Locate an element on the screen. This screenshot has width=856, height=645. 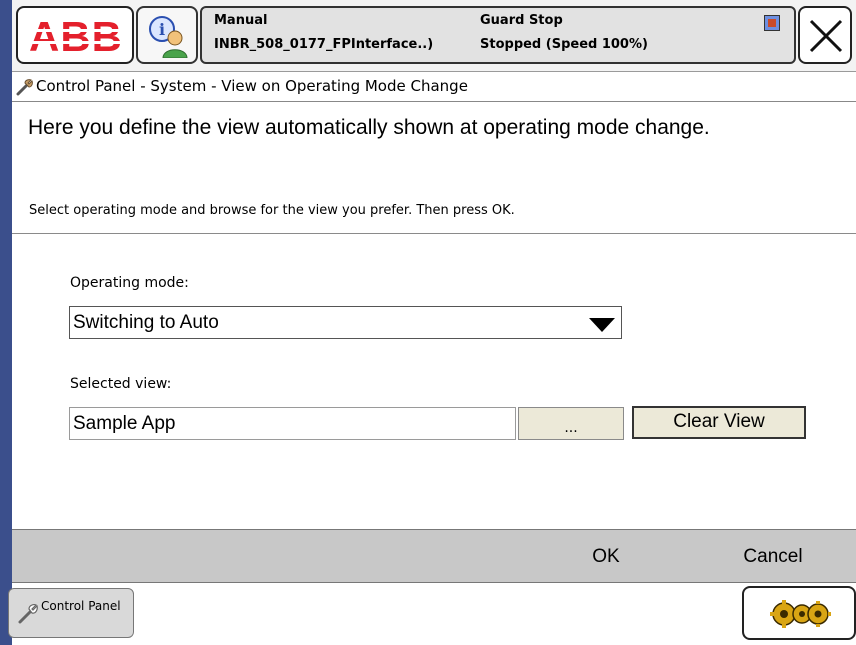
abb-menu-button: ABB is located at coordinates (75, 35).